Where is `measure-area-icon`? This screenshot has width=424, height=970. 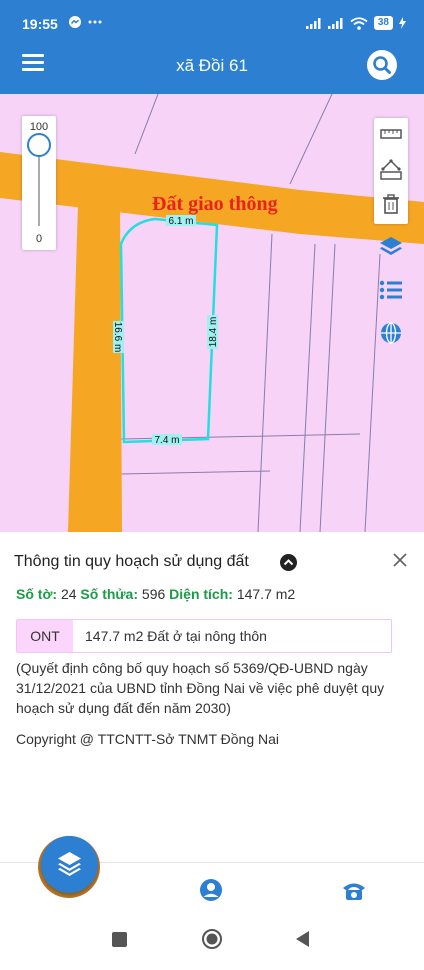
measure-area-icon is located at coordinates (391, 170).